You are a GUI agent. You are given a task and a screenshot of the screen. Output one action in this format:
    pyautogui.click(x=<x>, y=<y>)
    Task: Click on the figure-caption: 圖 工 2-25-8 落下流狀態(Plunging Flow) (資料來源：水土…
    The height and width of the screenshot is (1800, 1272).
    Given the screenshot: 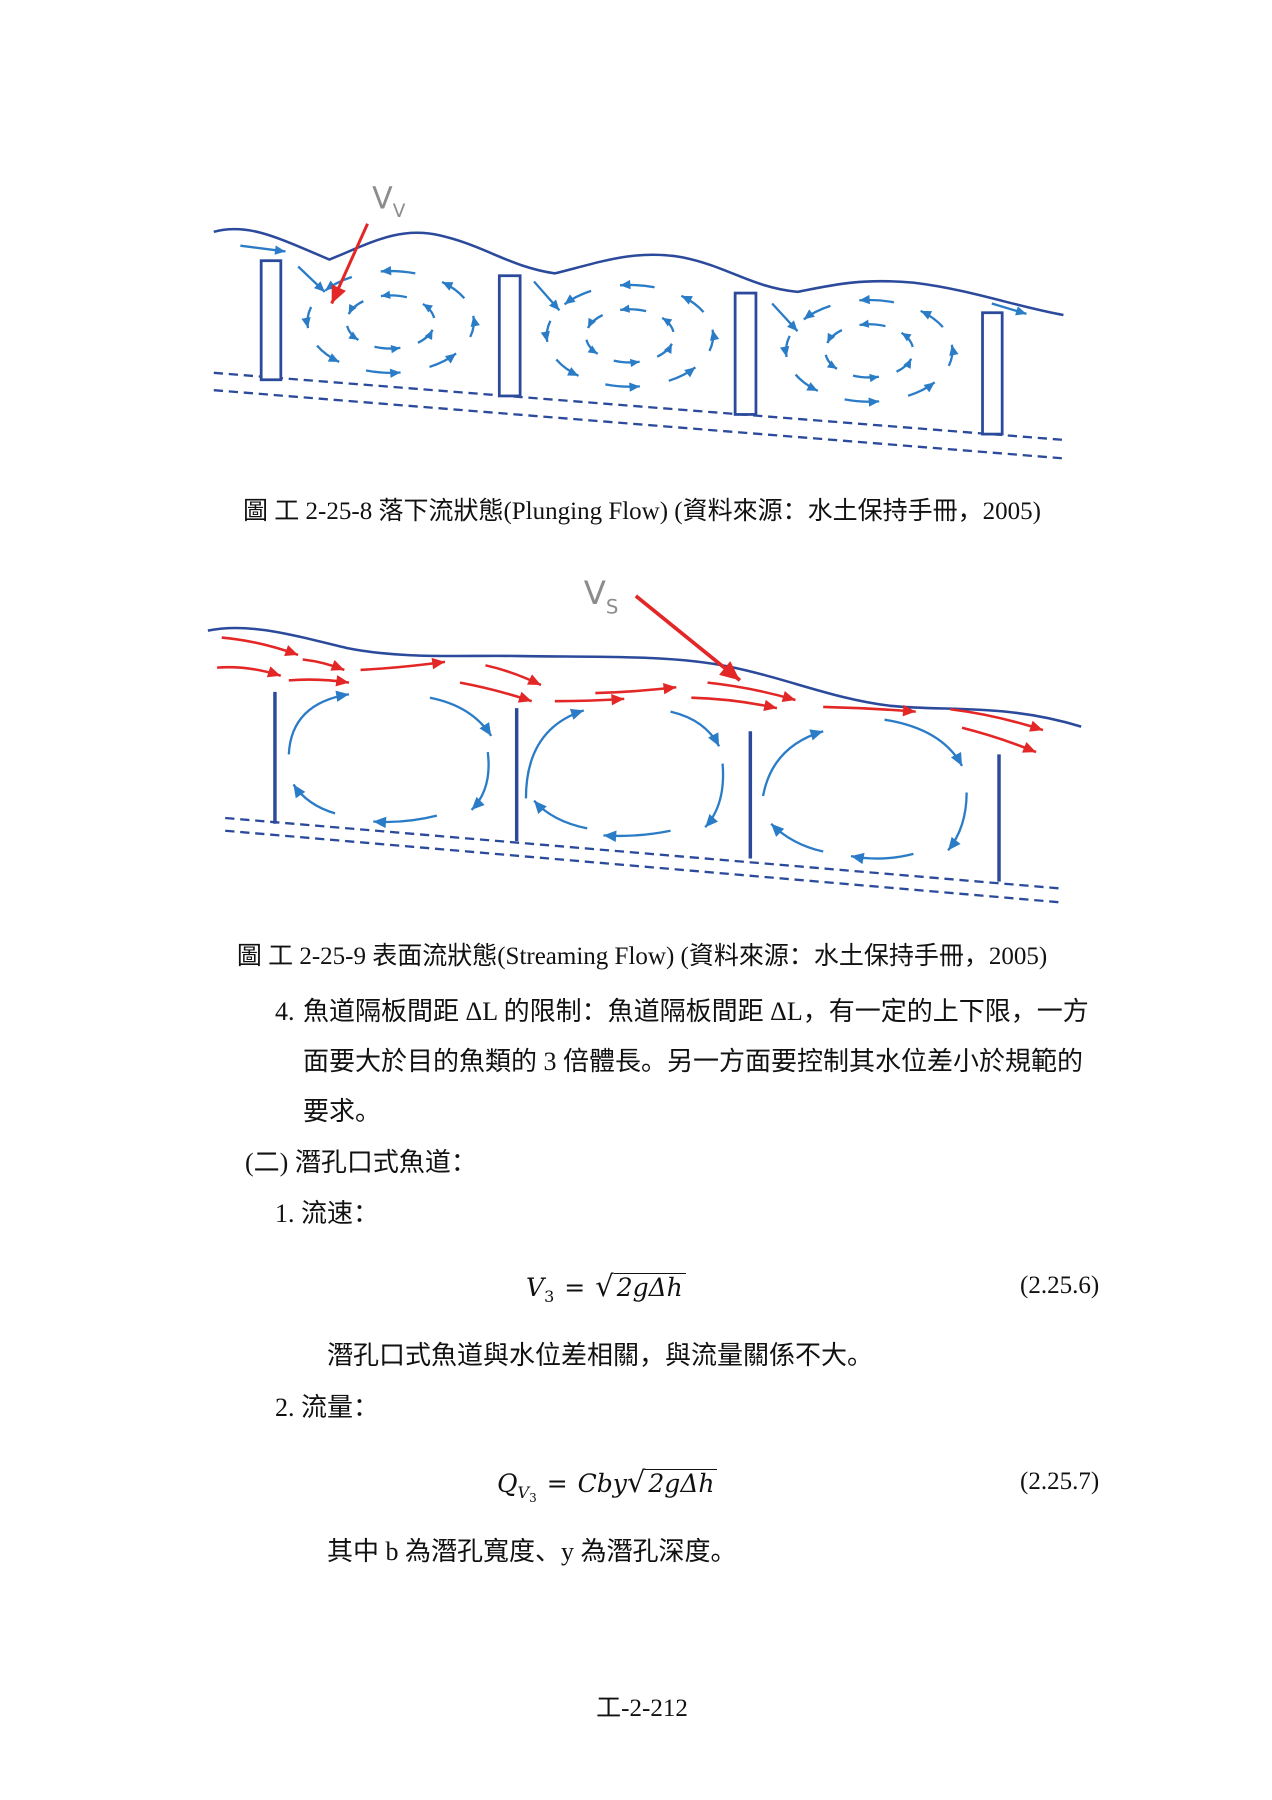 What is the action you would take?
    pyautogui.click(x=642, y=511)
    